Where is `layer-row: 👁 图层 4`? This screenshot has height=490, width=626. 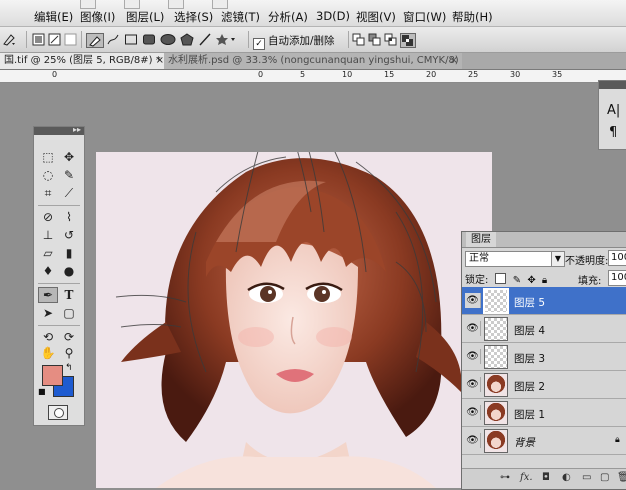
layer-row: 👁 图层 4 is located at coordinates (544, 329).